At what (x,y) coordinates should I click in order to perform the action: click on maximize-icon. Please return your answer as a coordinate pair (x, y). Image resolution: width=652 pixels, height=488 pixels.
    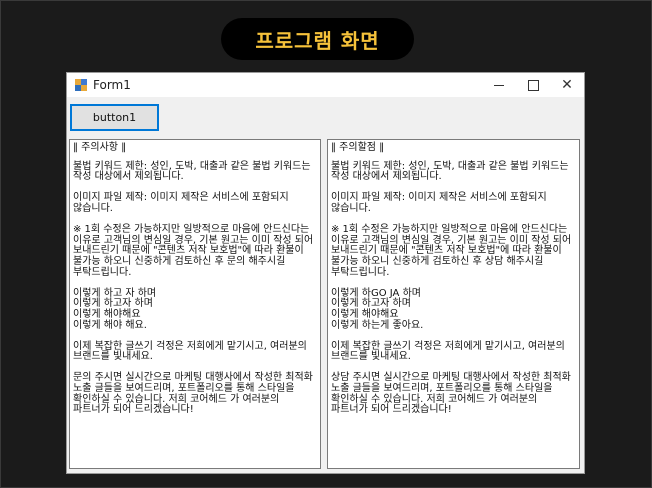
    Looking at the image, I should click on (533, 85).